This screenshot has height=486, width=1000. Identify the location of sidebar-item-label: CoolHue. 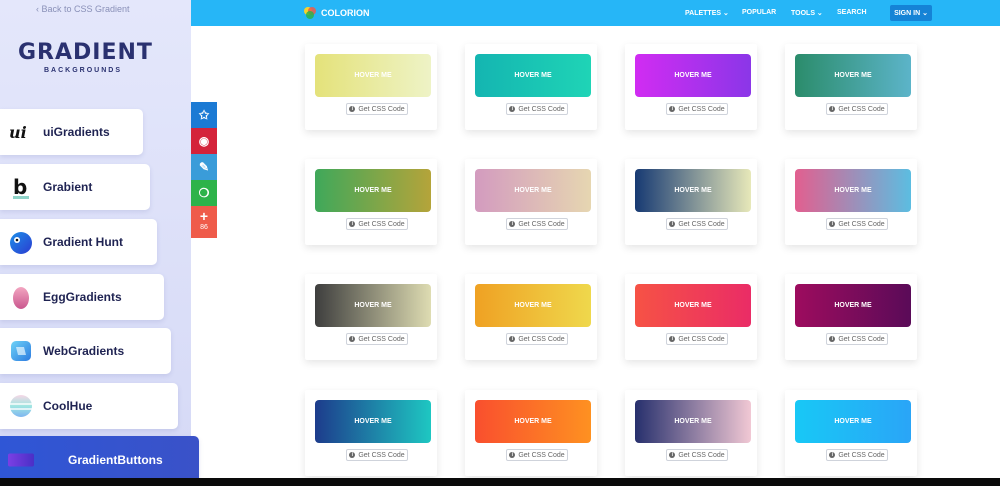
(68, 406).